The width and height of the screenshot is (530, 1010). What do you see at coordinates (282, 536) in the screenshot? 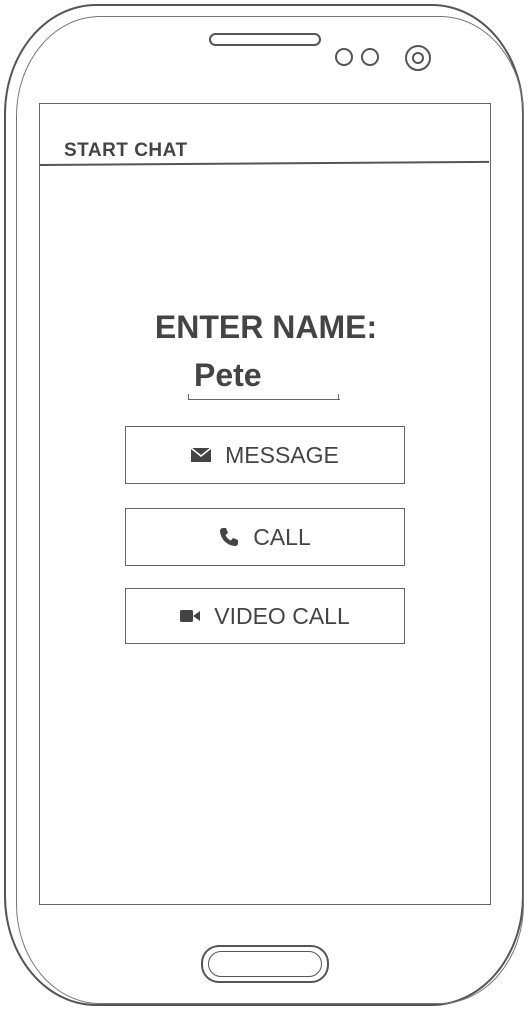
I see `call-button-label: CALL` at bounding box center [282, 536].